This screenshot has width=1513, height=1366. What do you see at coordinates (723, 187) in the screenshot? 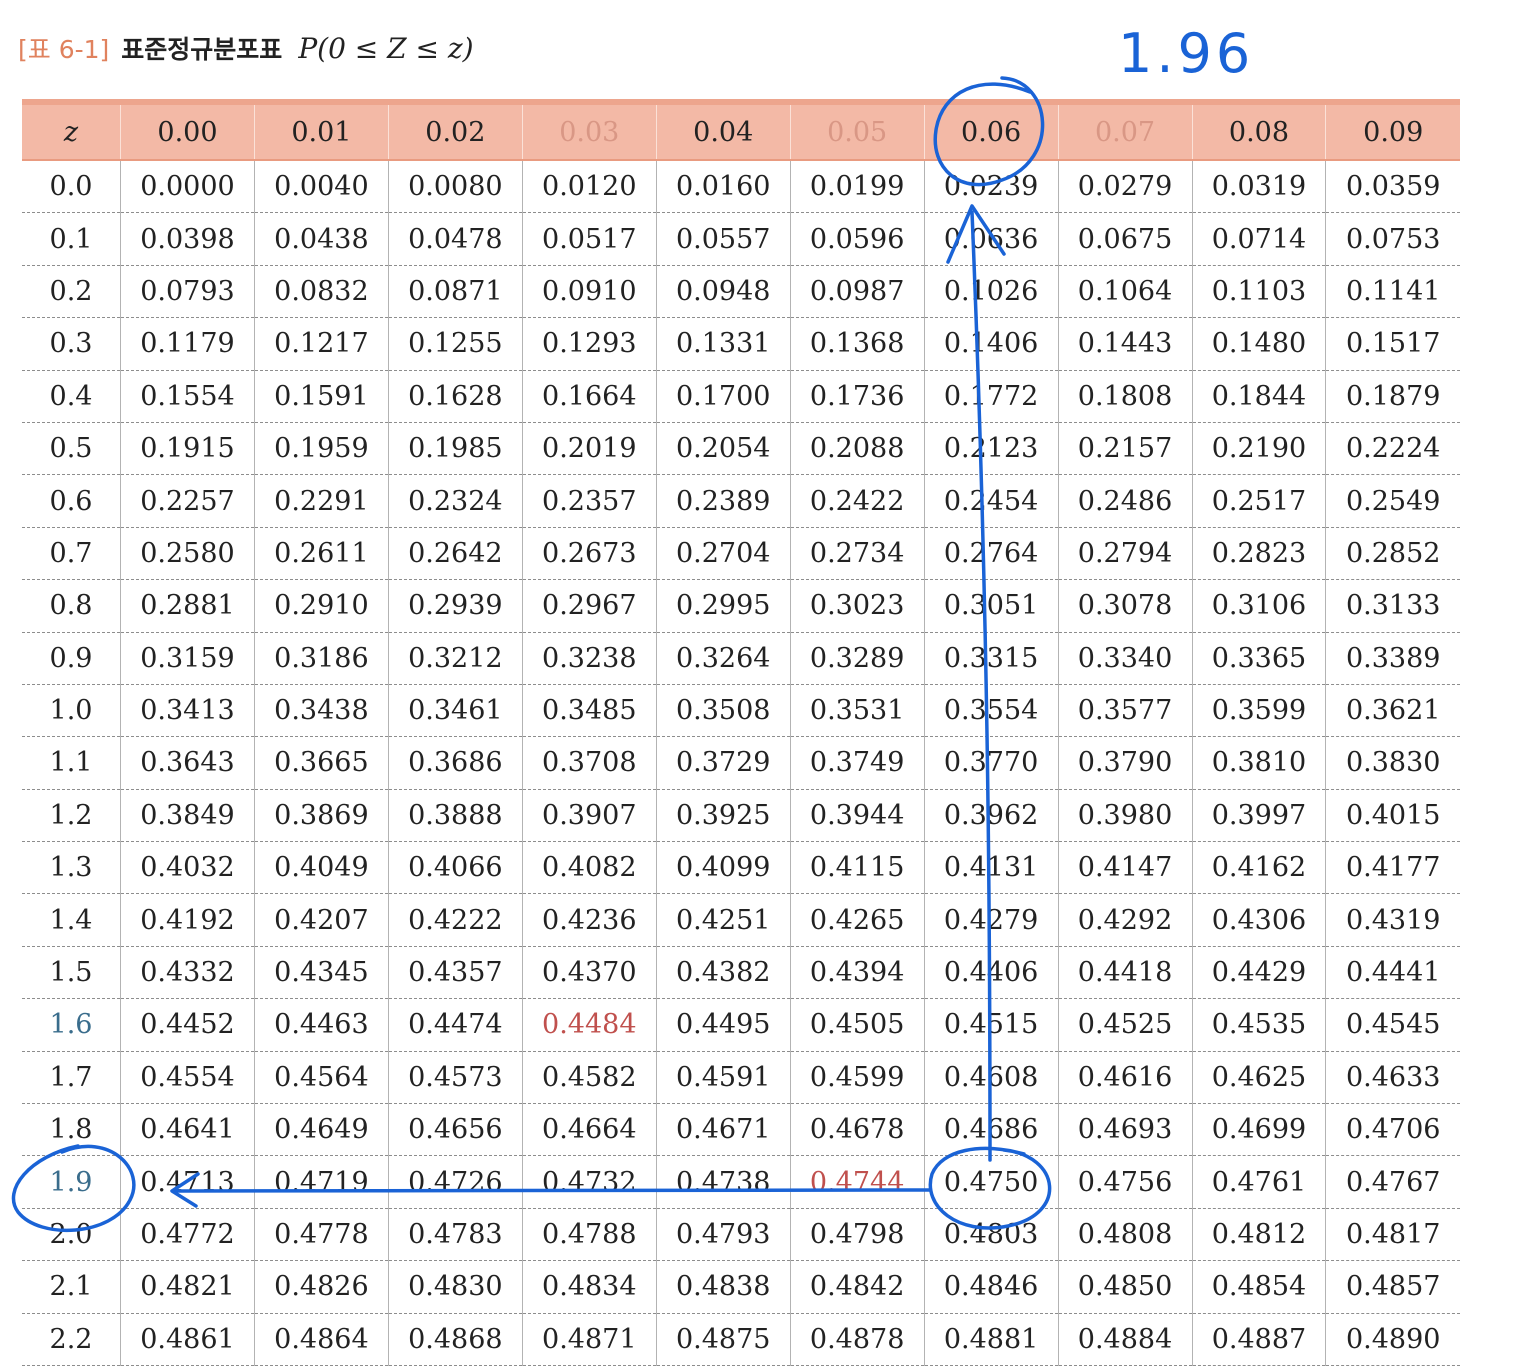
I see `table-cell: 0.0160` at bounding box center [723, 187].